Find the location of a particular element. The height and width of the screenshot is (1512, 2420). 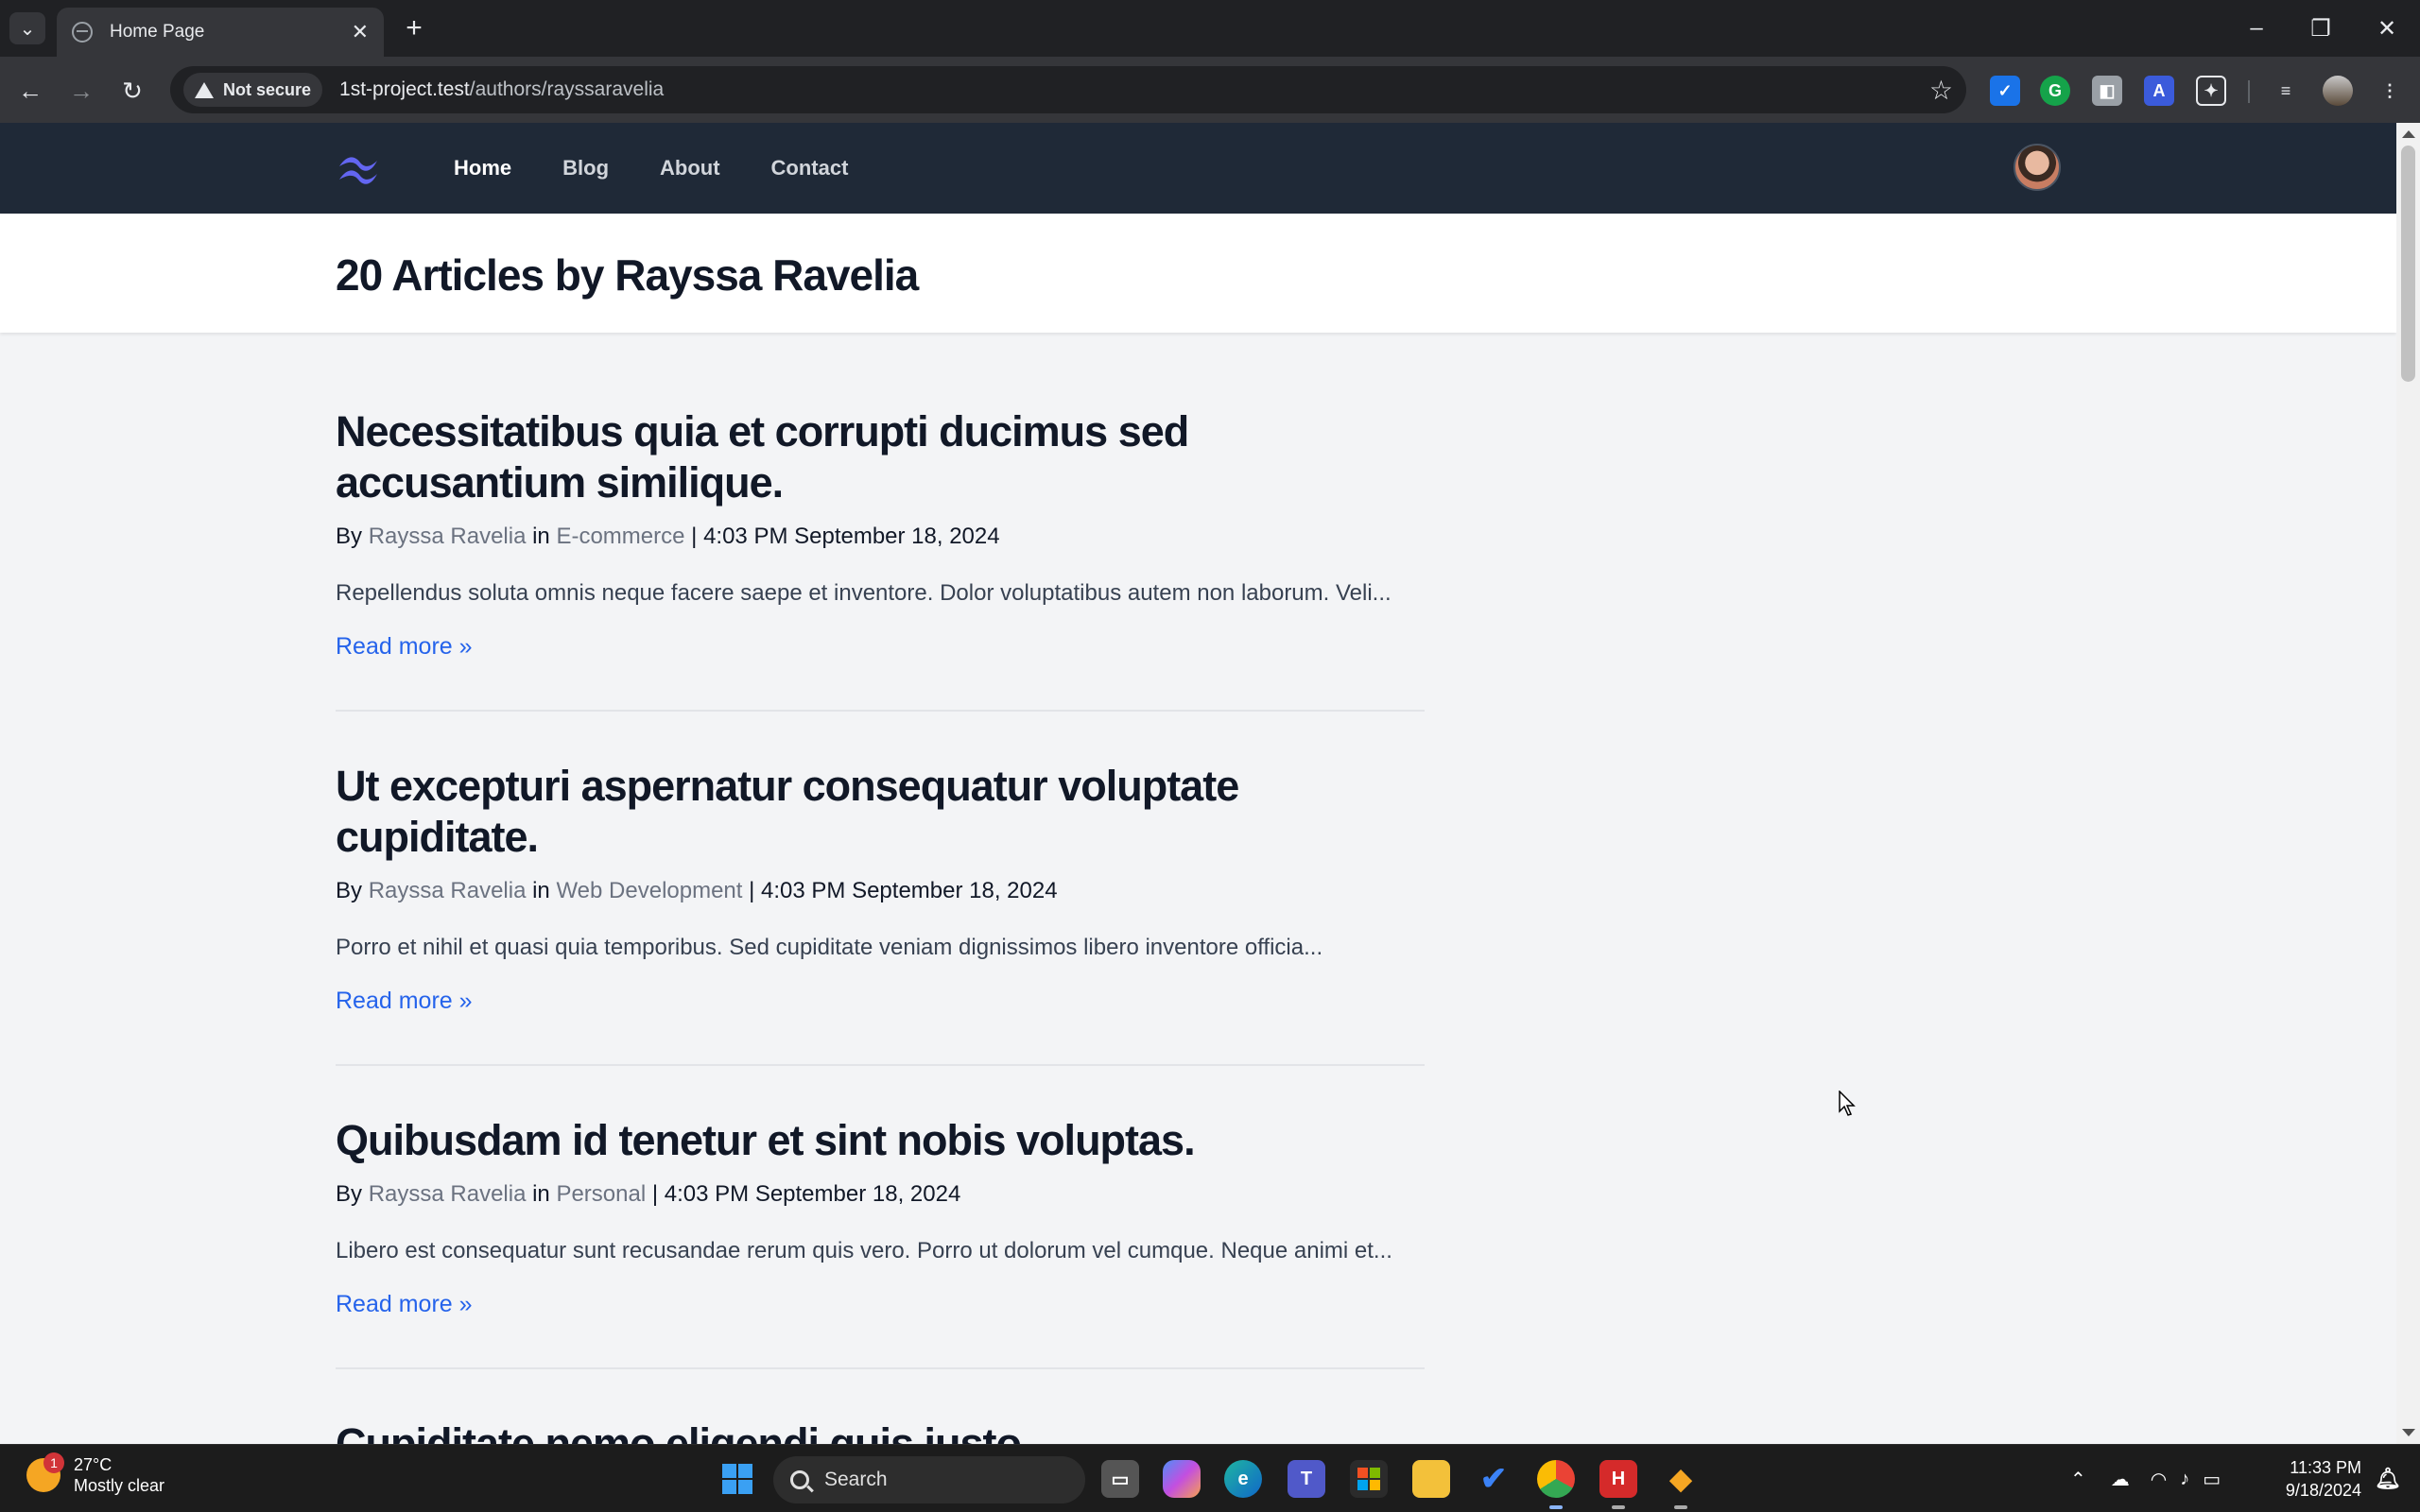

article-item: Cupiditate nemo eligendi quis iusto. is located at coordinates (881, 1431).